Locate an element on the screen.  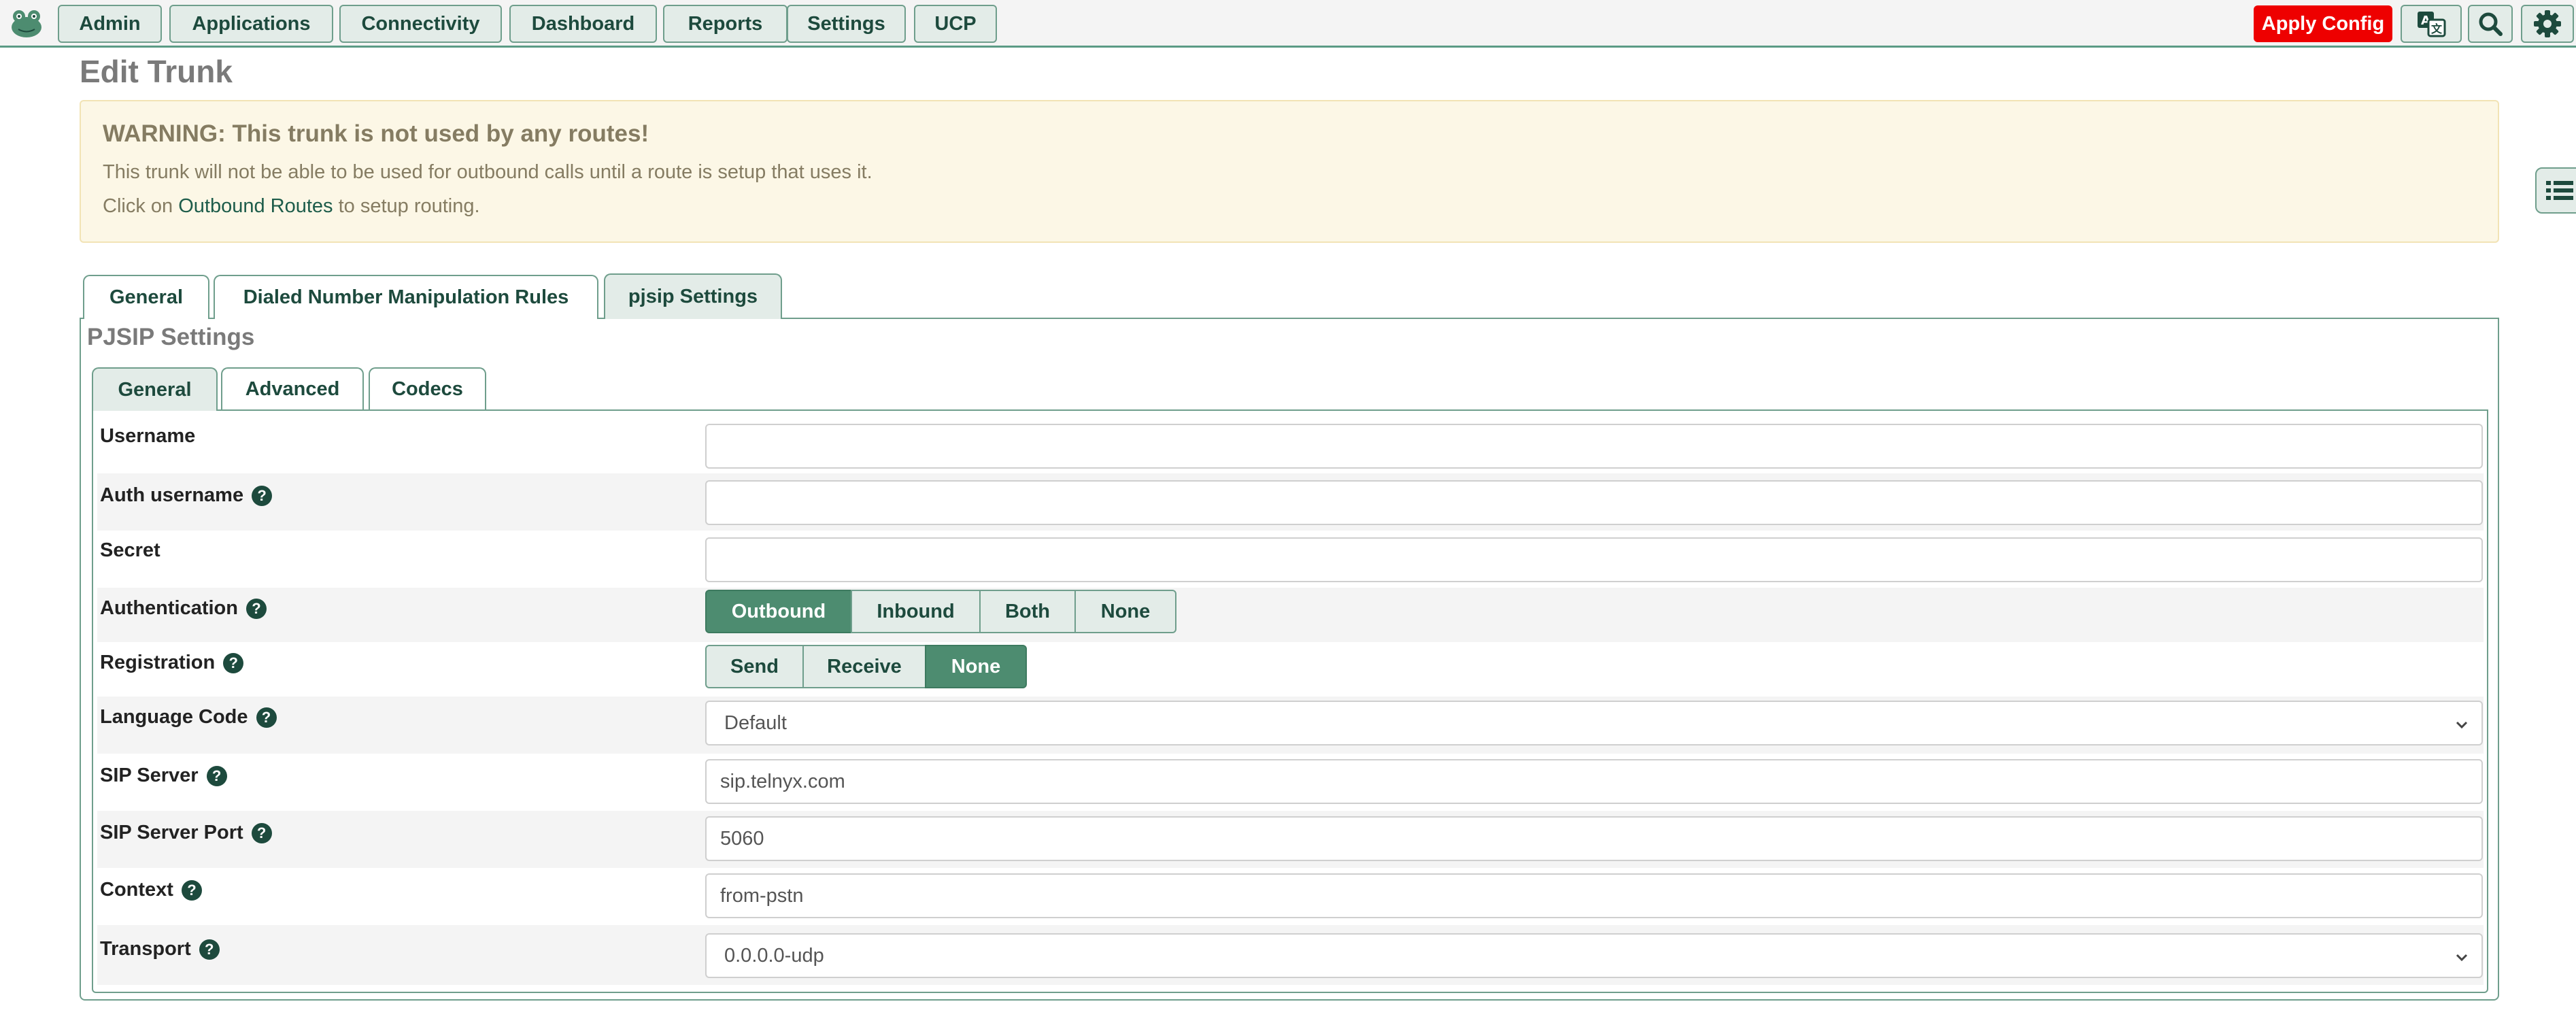
context-input: from-pstn is located at coordinates (1594, 895).